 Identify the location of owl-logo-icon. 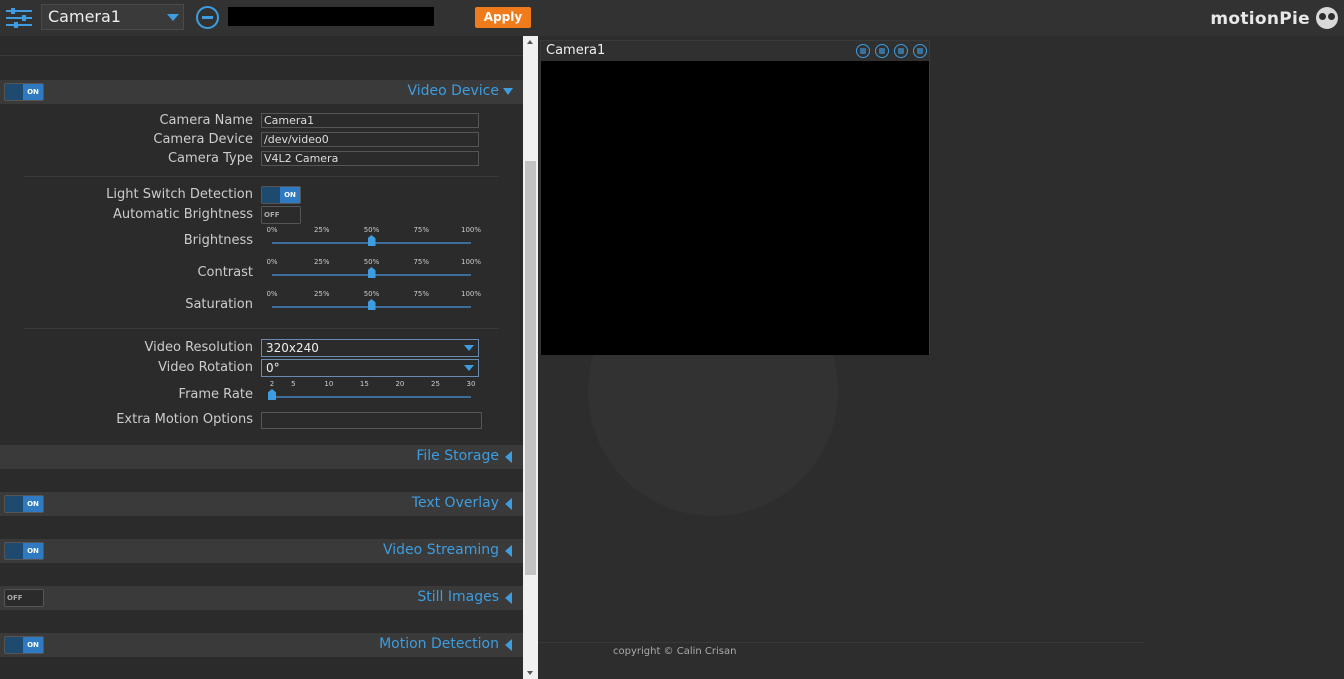
(1327, 18).